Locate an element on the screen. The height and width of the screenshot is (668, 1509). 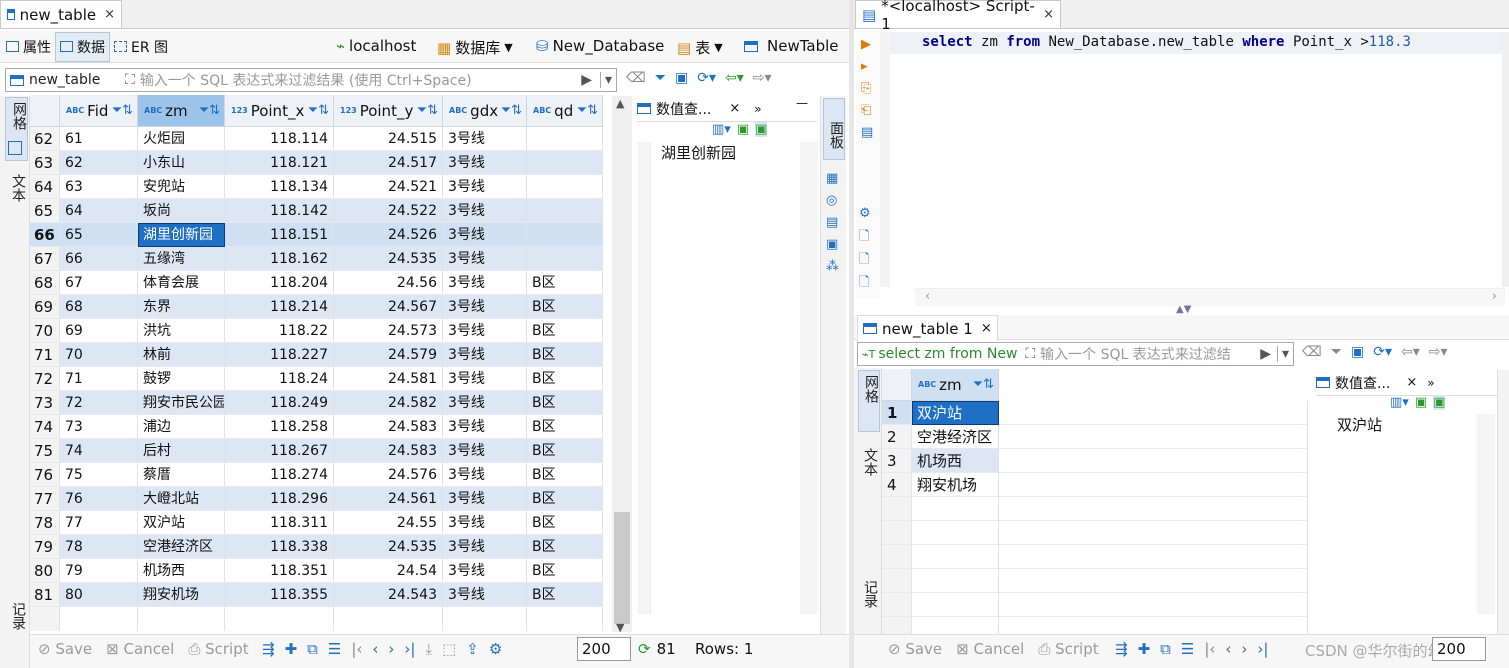
table-cell: 24.573 is located at coordinates (388, 331).